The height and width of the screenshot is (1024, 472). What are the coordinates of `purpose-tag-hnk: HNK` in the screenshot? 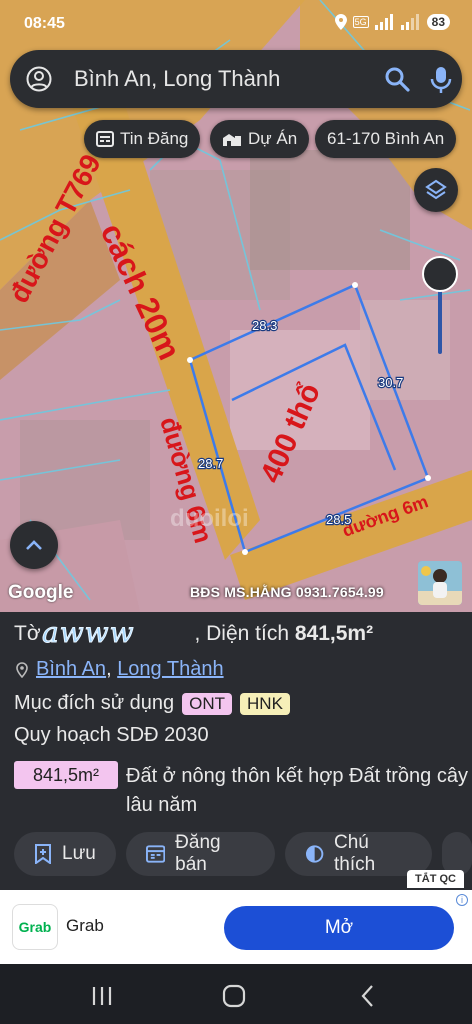 It's located at (265, 703).